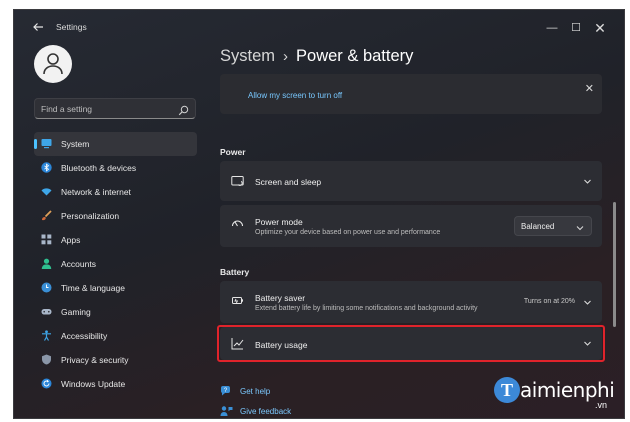 The width and height of the screenshot is (630, 422). I want to click on watermark-logo: T aimienphi .vn, so click(559, 394).